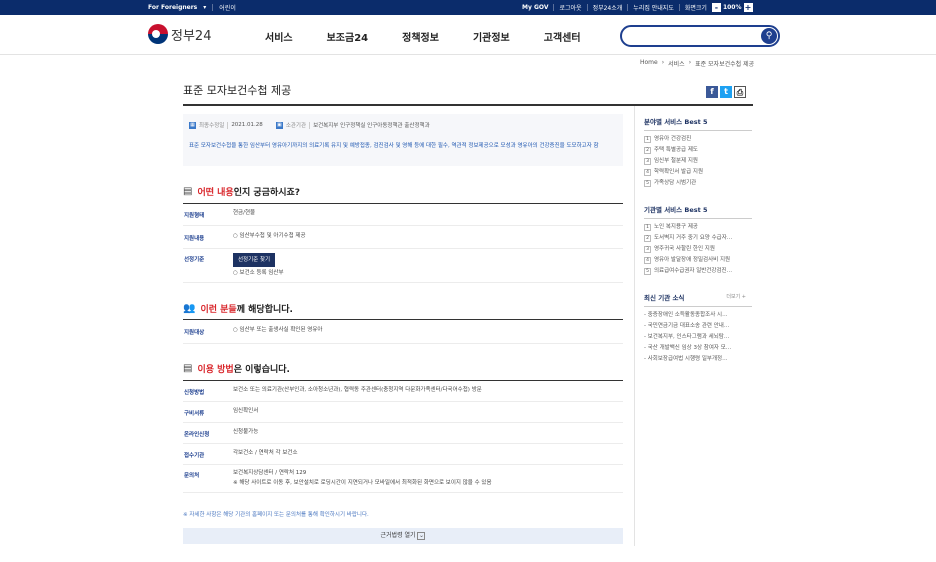 The height and width of the screenshot is (562, 936). Describe the element at coordinates (748, 7) in the screenshot. I see `zoom-in-button: +` at that location.